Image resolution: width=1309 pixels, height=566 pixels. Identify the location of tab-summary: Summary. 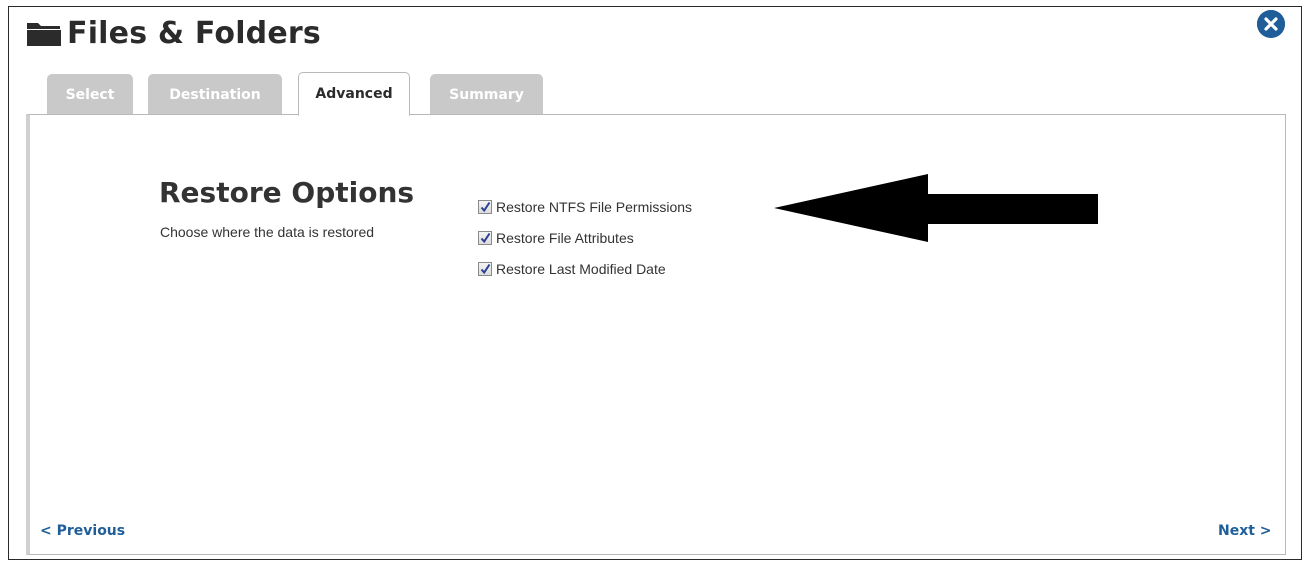
(486, 95).